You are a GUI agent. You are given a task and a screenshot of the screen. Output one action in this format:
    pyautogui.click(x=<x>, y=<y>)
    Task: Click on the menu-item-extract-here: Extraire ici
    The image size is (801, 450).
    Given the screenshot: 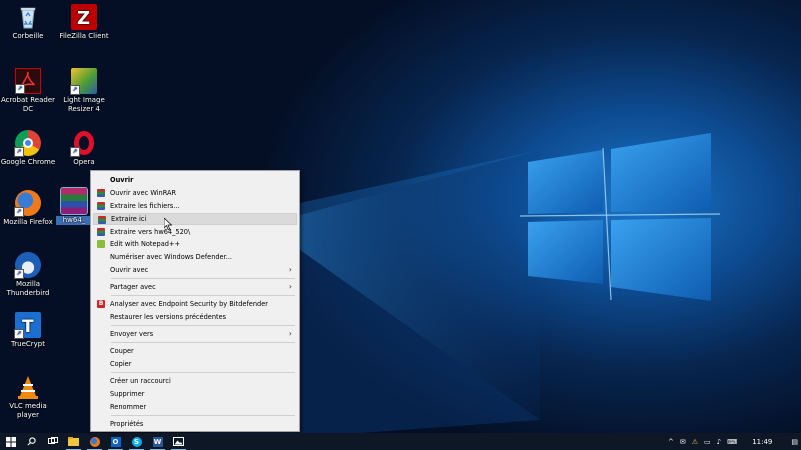 What is the action you would take?
    pyautogui.click(x=195, y=219)
    